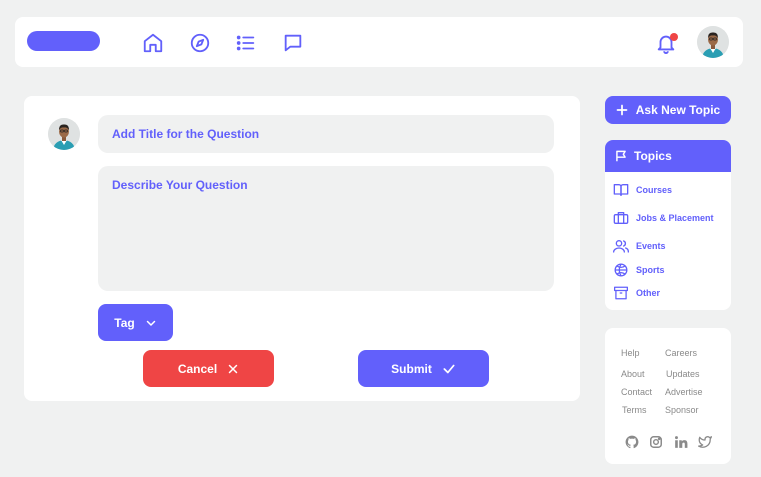 This screenshot has width=761, height=477. Describe the element at coordinates (621, 218) in the screenshot. I see `briefcase-icon` at that location.